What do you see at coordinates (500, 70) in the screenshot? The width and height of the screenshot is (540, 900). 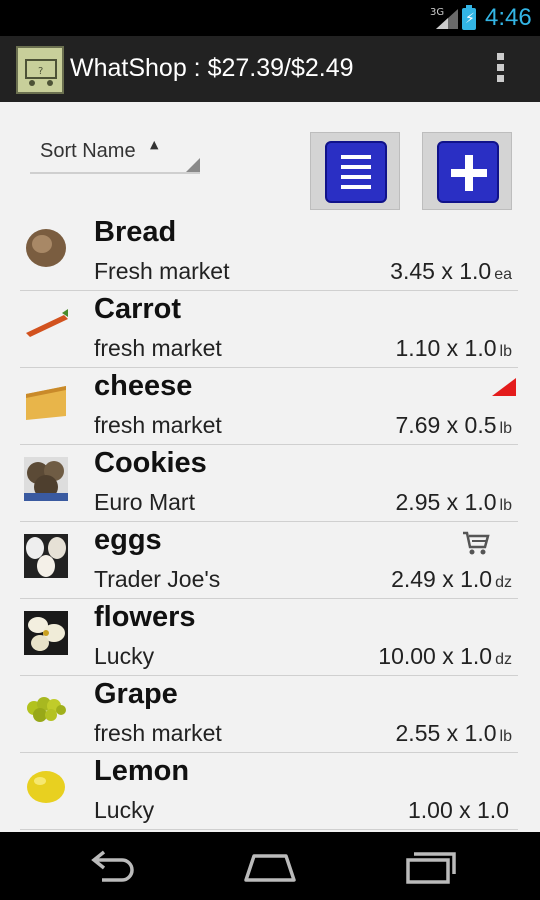 I see `overflow-menu-icon` at bounding box center [500, 70].